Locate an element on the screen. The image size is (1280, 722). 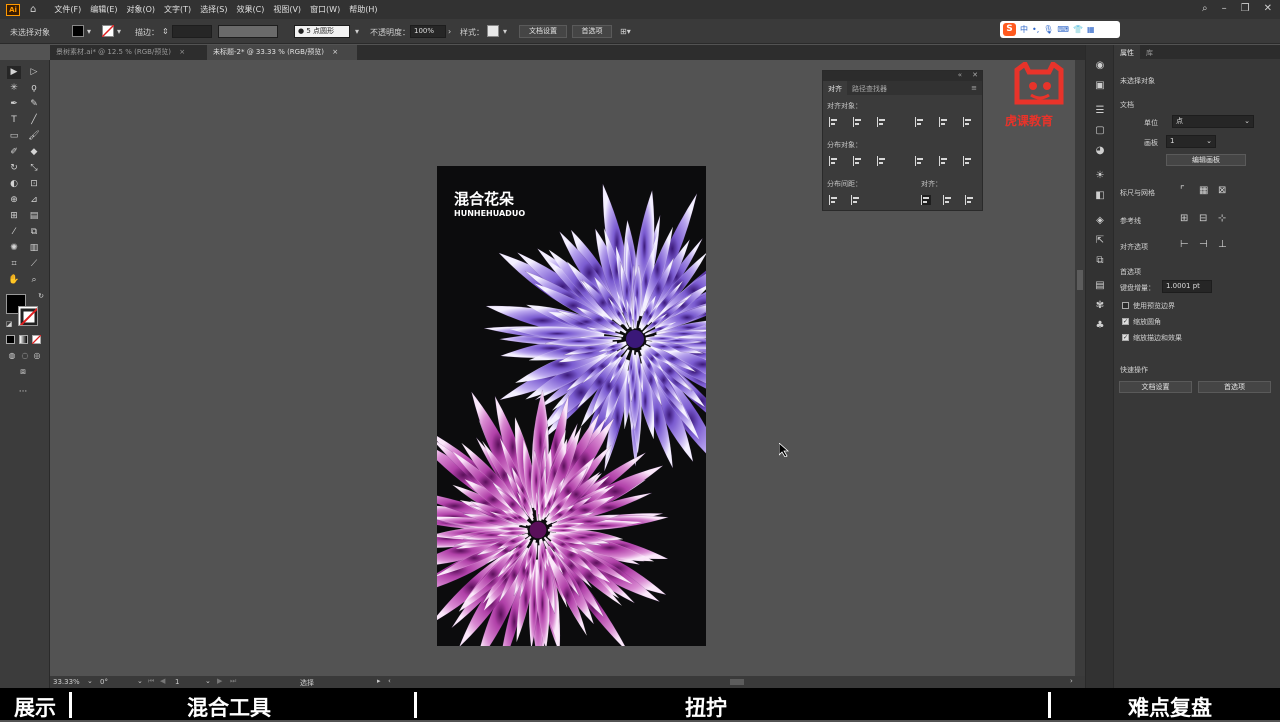
screen-mode-icon: ⧈ is located at coordinates (23, 372).